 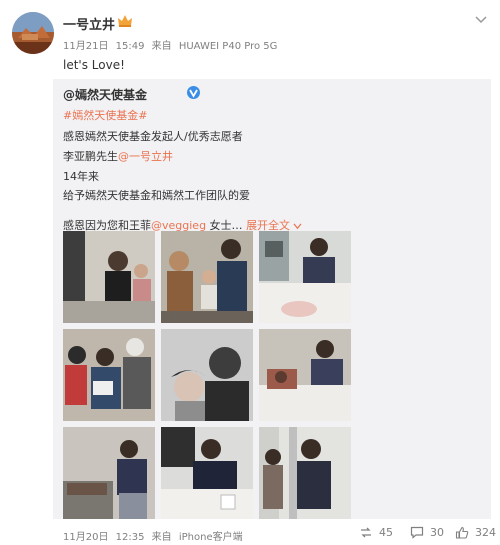 I want to click on repost-author: @嫣然天使基金, so click(x=105, y=94).